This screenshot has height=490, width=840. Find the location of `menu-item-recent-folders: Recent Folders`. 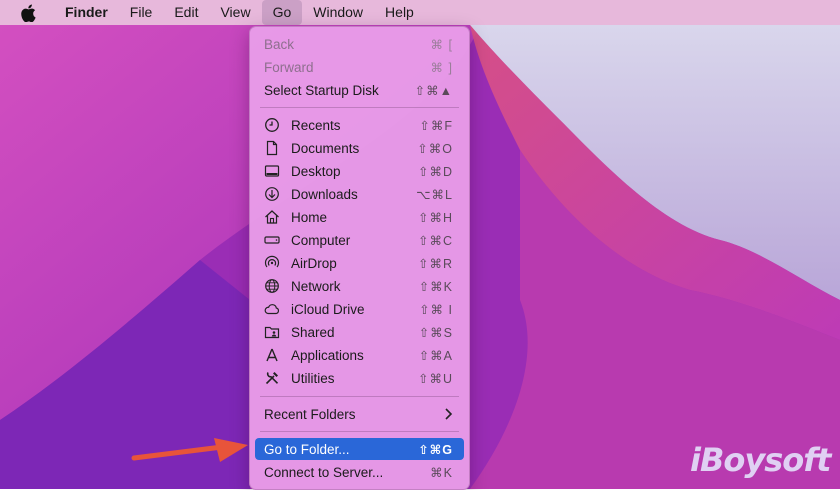

menu-item-recent-folders: Recent Folders is located at coordinates (359, 414).